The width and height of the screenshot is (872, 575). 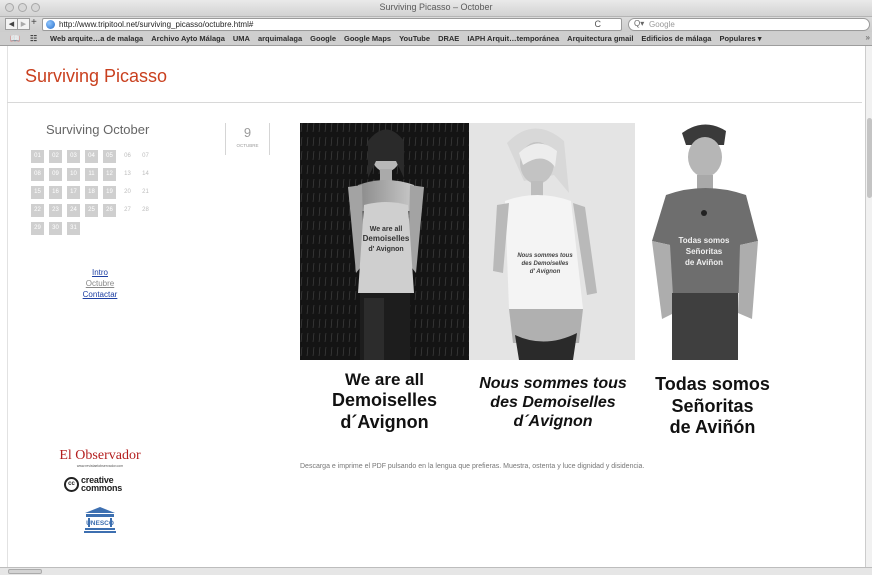 What do you see at coordinates (280, 38) in the screenshot?
I see `bookmark-item: arquimalaga` at bounding box center [280, 38].